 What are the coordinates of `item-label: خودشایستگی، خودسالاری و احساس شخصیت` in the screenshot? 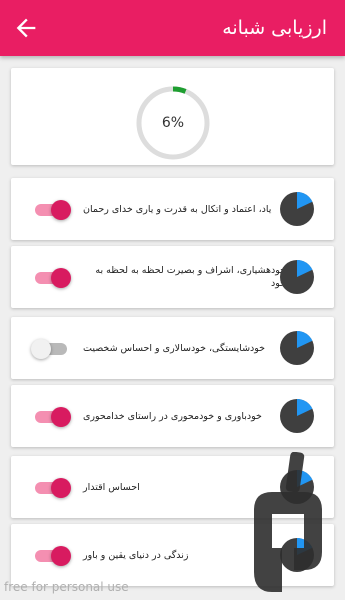 It's located at (174, 348).